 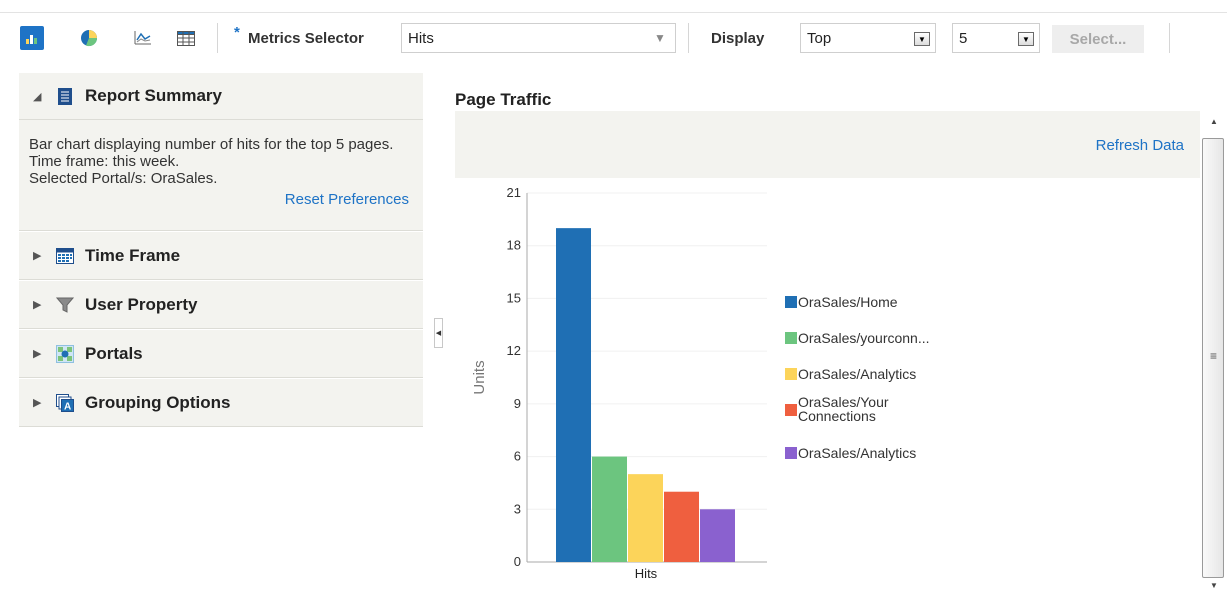 What do you see at coordinates (479, 377) in the screenshot?
I see `y-axis-label: Units` at bounding box center [479, 377].